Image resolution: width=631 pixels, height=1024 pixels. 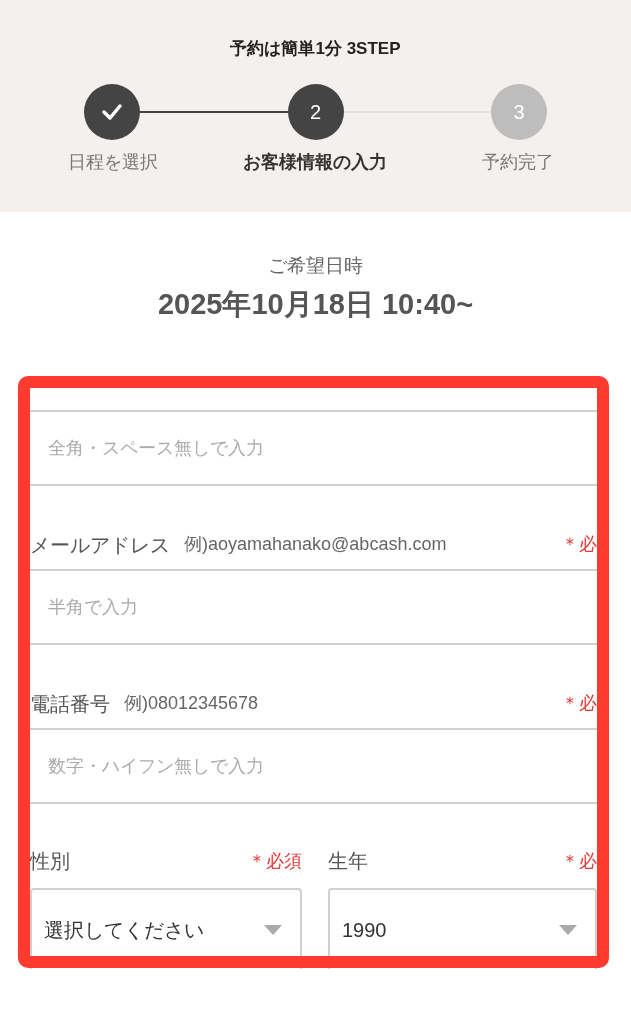 I want to click on step-number: 2, so click(x=315, y=112).